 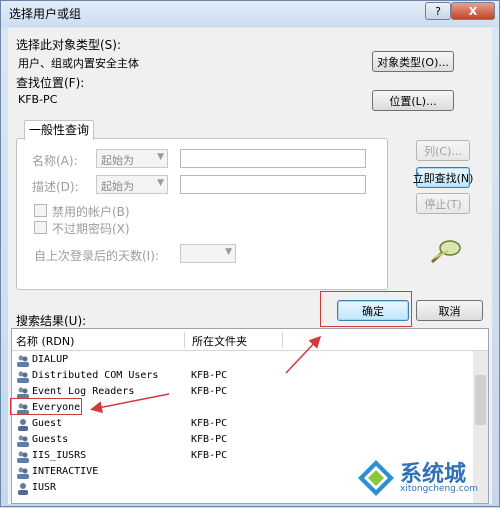 What do you see at coordinates (439, 489) in the screenshot?
I see `brand-url: xitongcheng.com` at bounding box center [439, 489].